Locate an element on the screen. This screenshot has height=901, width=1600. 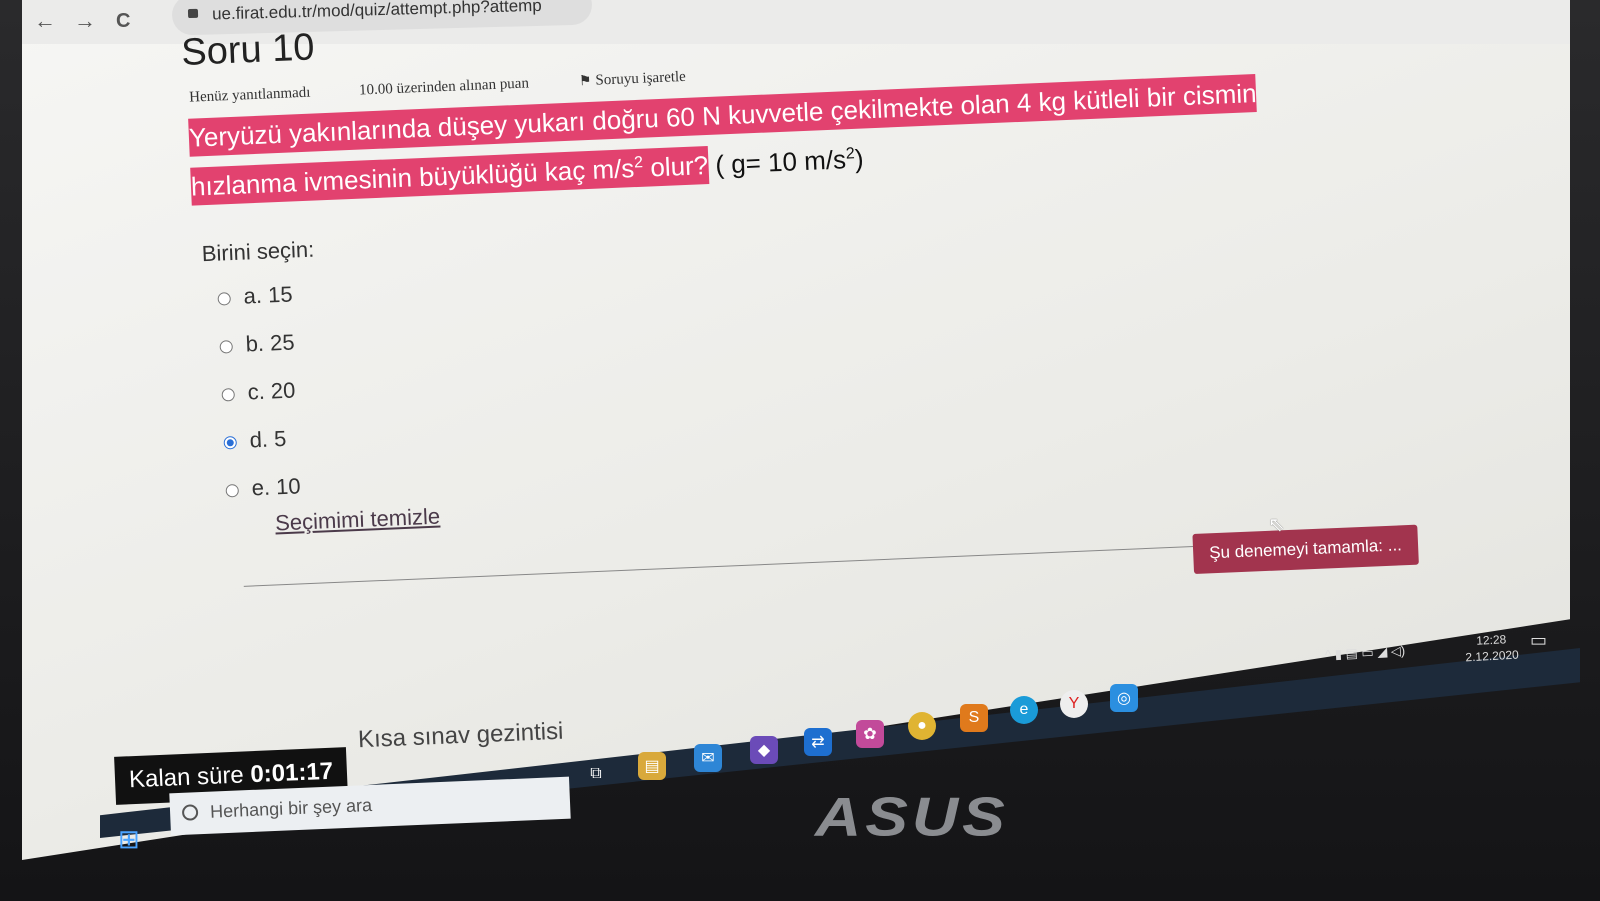
option-b: b. 25 is located at coordinates (257, 346).